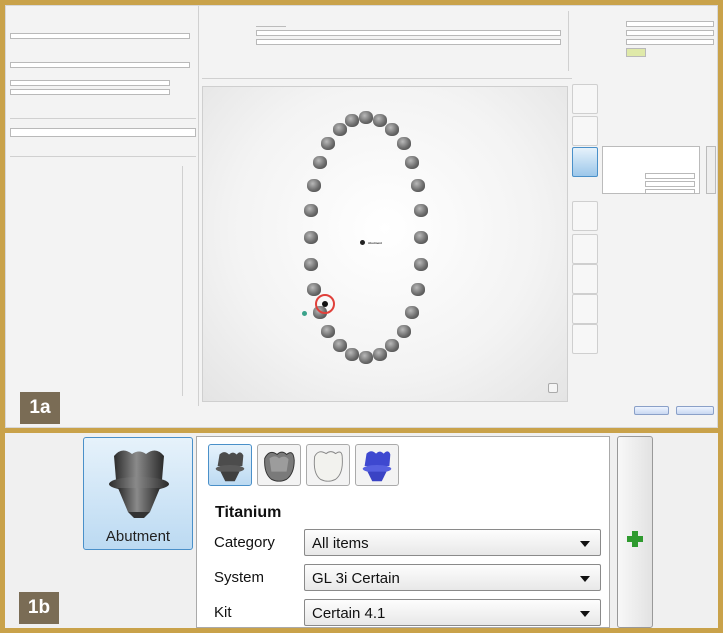 Image resolution: width=723 pixels, height=633 pixels. What do you see at coordinates (635, 539) in the screenshot?
I see `plus-icon` at bounding box center [635, 539].